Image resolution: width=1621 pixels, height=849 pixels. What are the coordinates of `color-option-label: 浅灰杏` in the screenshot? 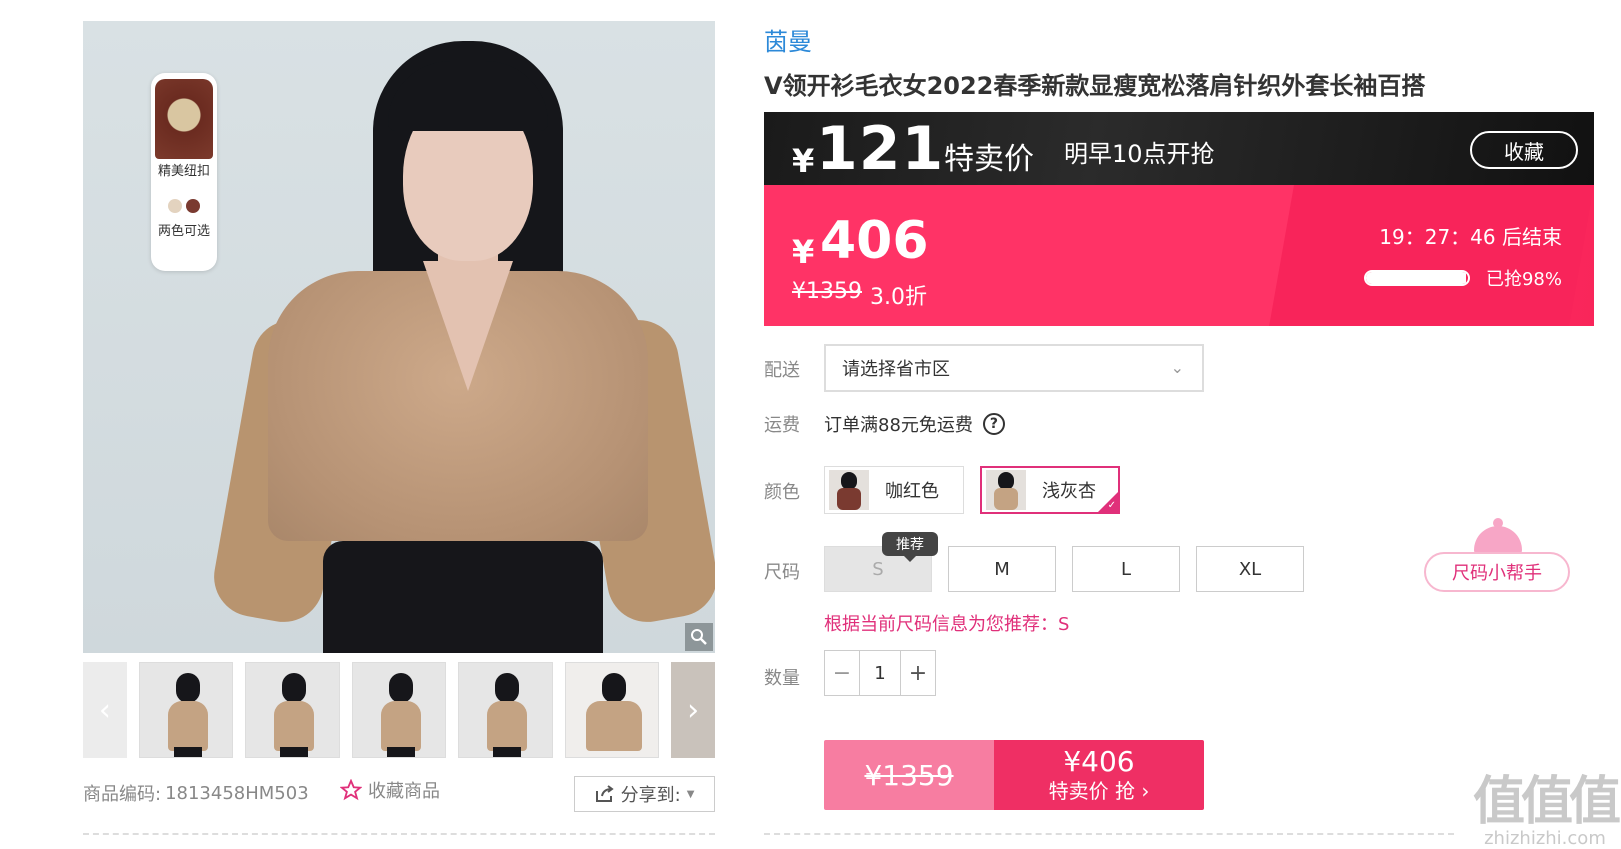 It's located at (1069, 491).